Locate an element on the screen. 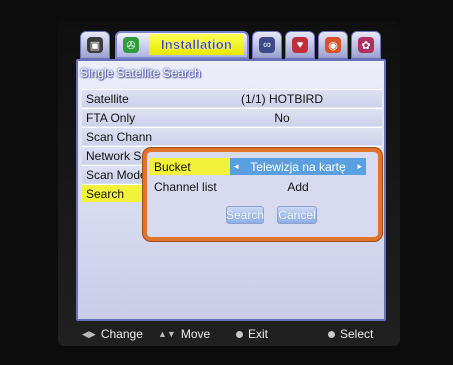  footer-change: ◀▶ Change is located at coordinates (112, 334).